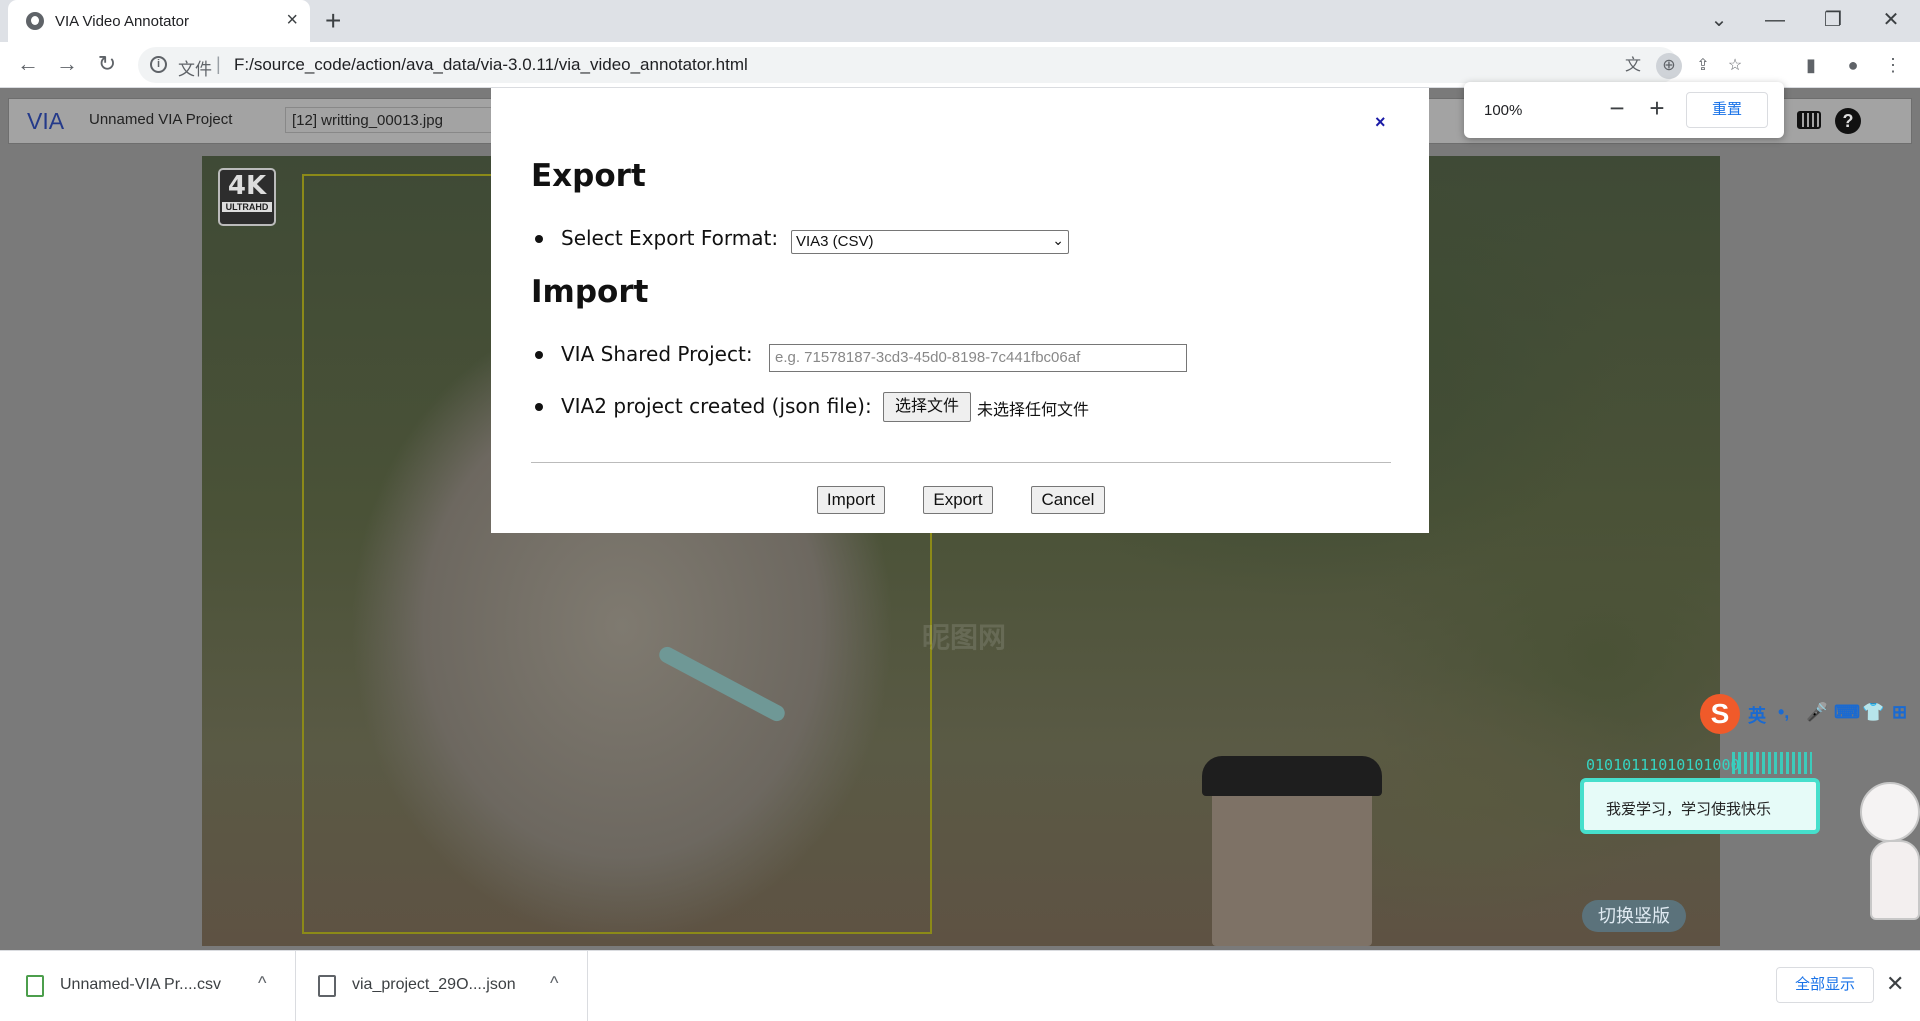 Image resolution: width=1920 pixels, height=1021 pixels. Describe the element at coordinates (1772, 763) in the screenshot. I see `ime-sound-bars` at that location.